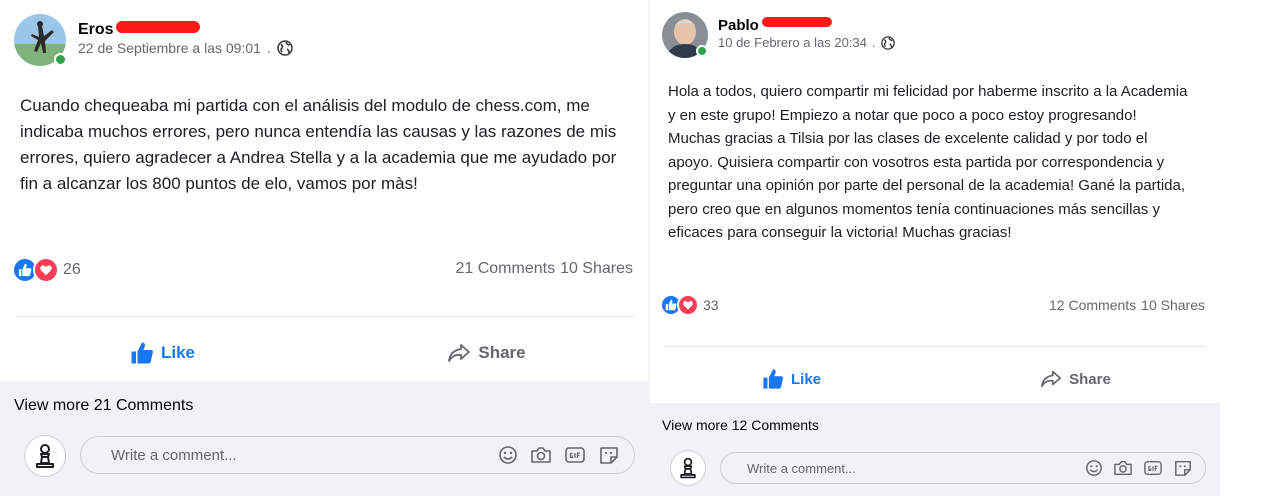  What do you see at coordinates (740, 425) in the screenshot?
I see `view-more-comments-link: View more 12 Comments` at bounding box center [740, 425].